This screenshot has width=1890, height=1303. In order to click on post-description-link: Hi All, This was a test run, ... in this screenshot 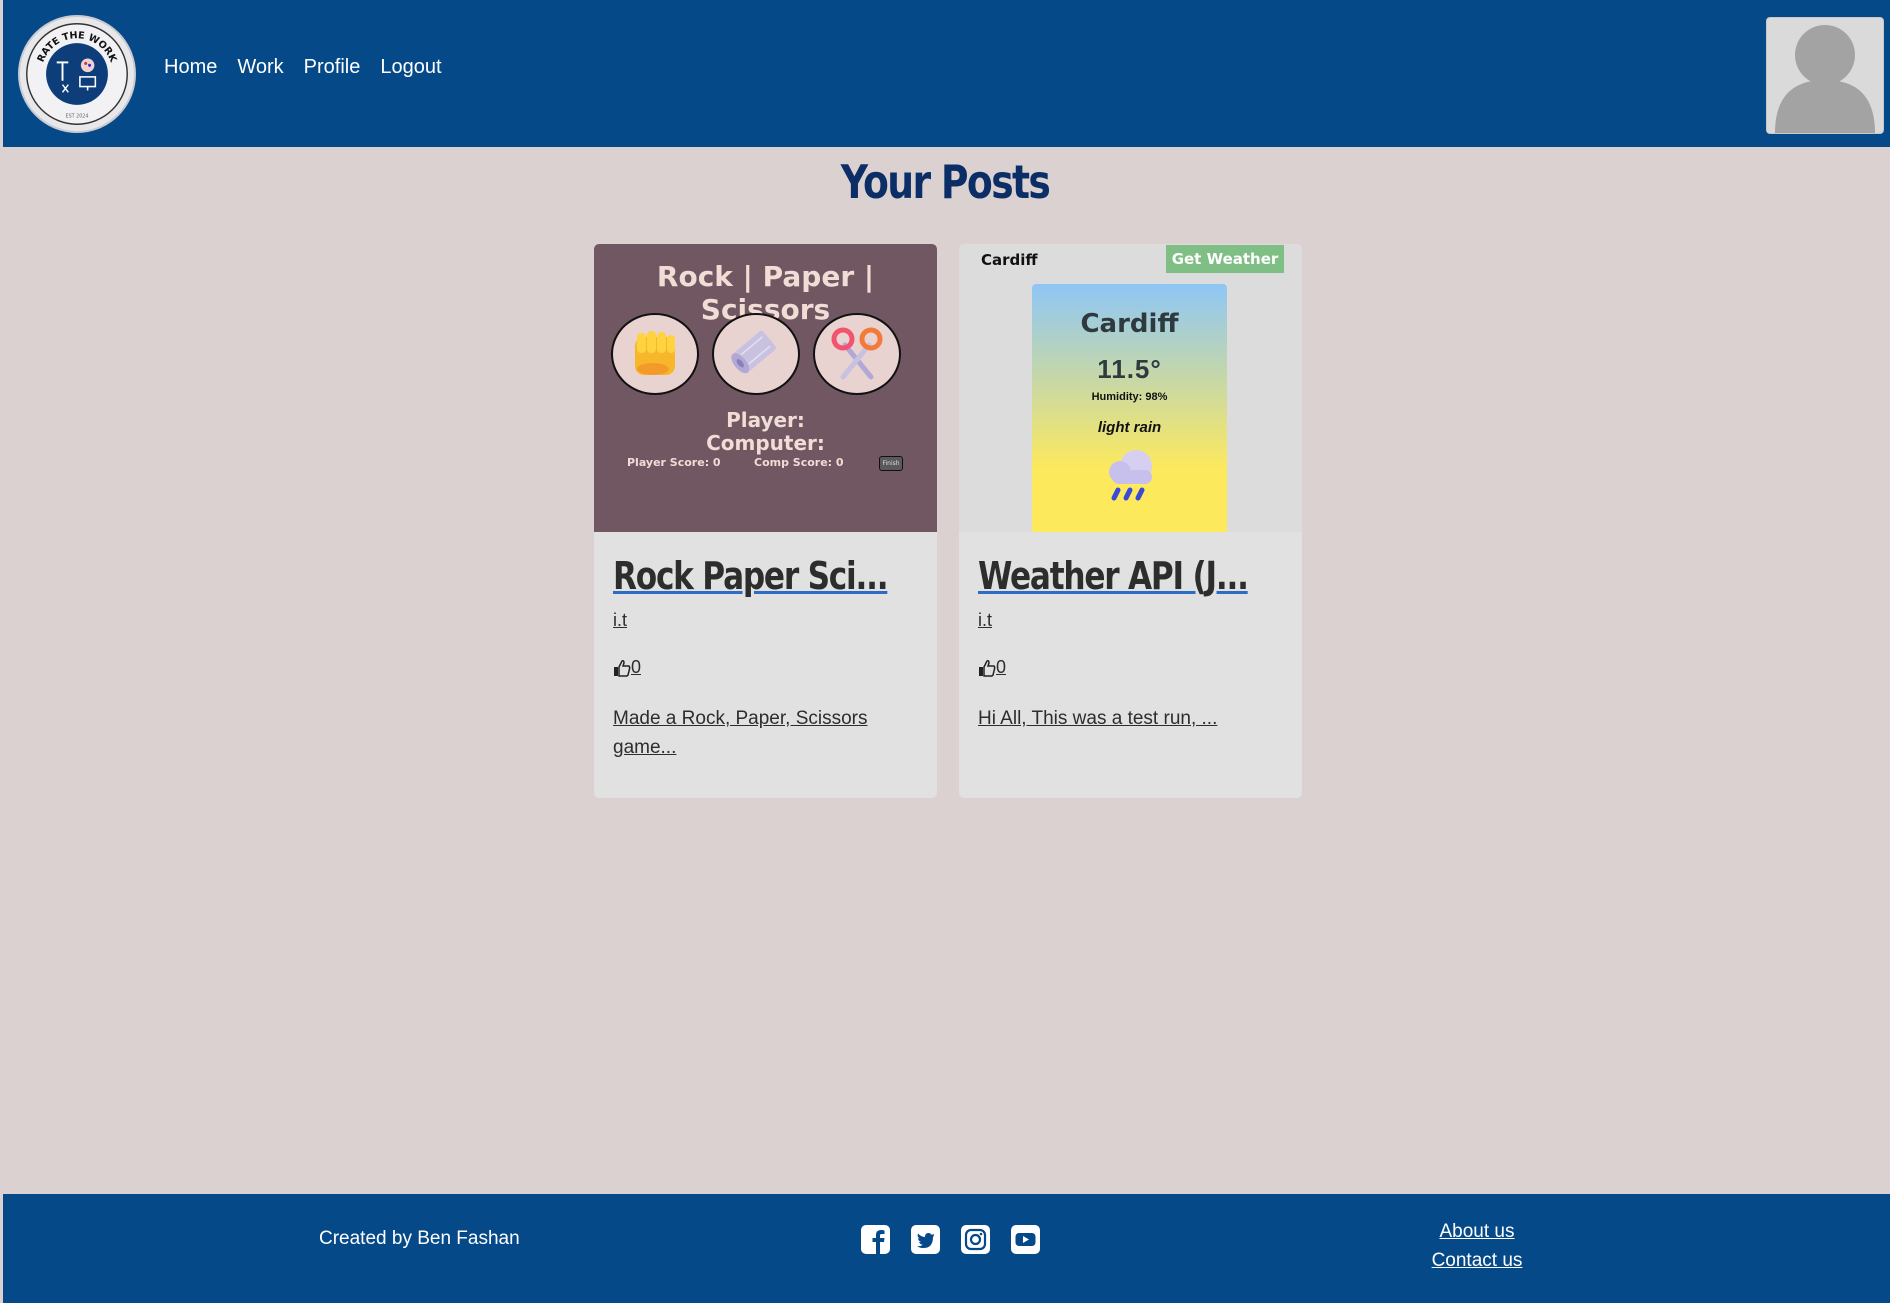, I will do `click(1128, 718)`.